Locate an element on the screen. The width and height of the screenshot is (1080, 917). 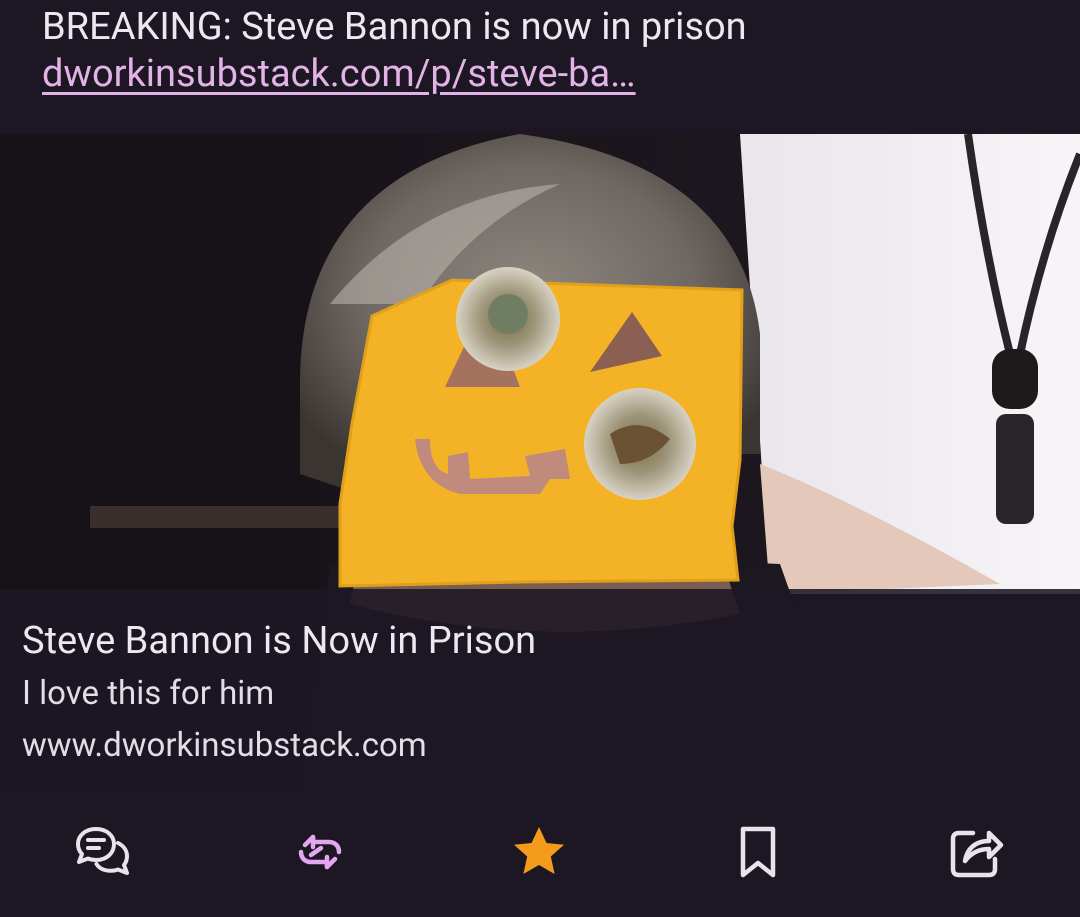
favourite-button is located at coordinates (539, 852).